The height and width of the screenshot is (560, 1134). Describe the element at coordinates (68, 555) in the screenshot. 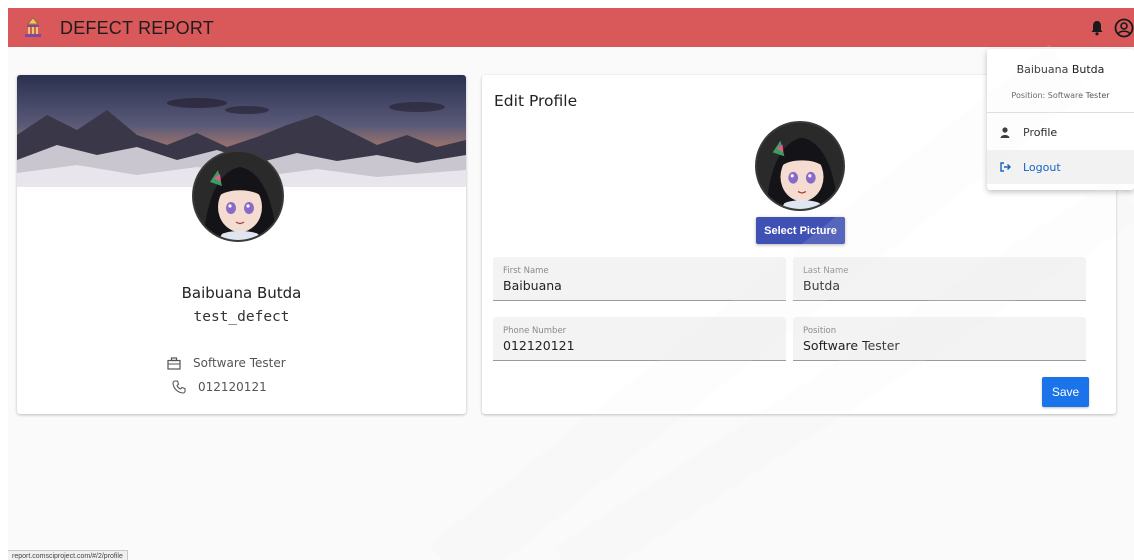

I see `status-link: report.comsciproject.com/#/2/profile` at that location.